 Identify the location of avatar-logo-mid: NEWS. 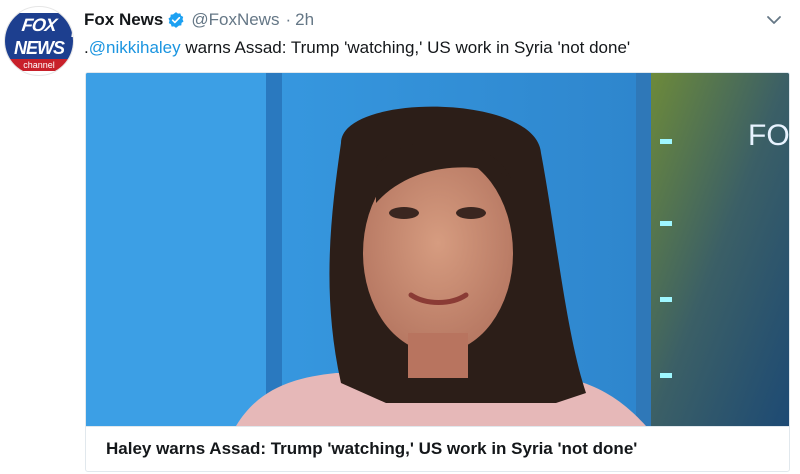
(39, 48).